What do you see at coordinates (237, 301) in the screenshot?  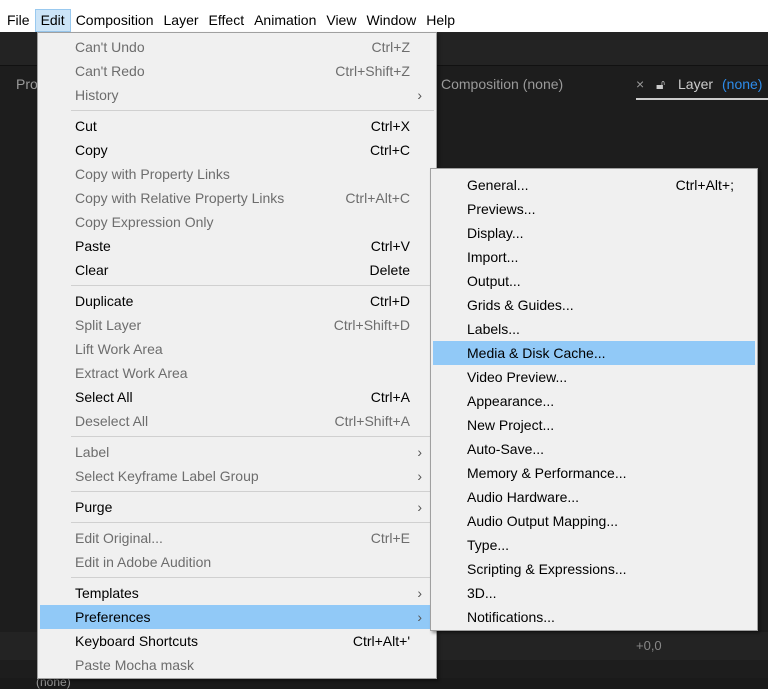 I see `menu-item-duplicate: Duplicate Ctrl+D` at bounding box center [237, 301].